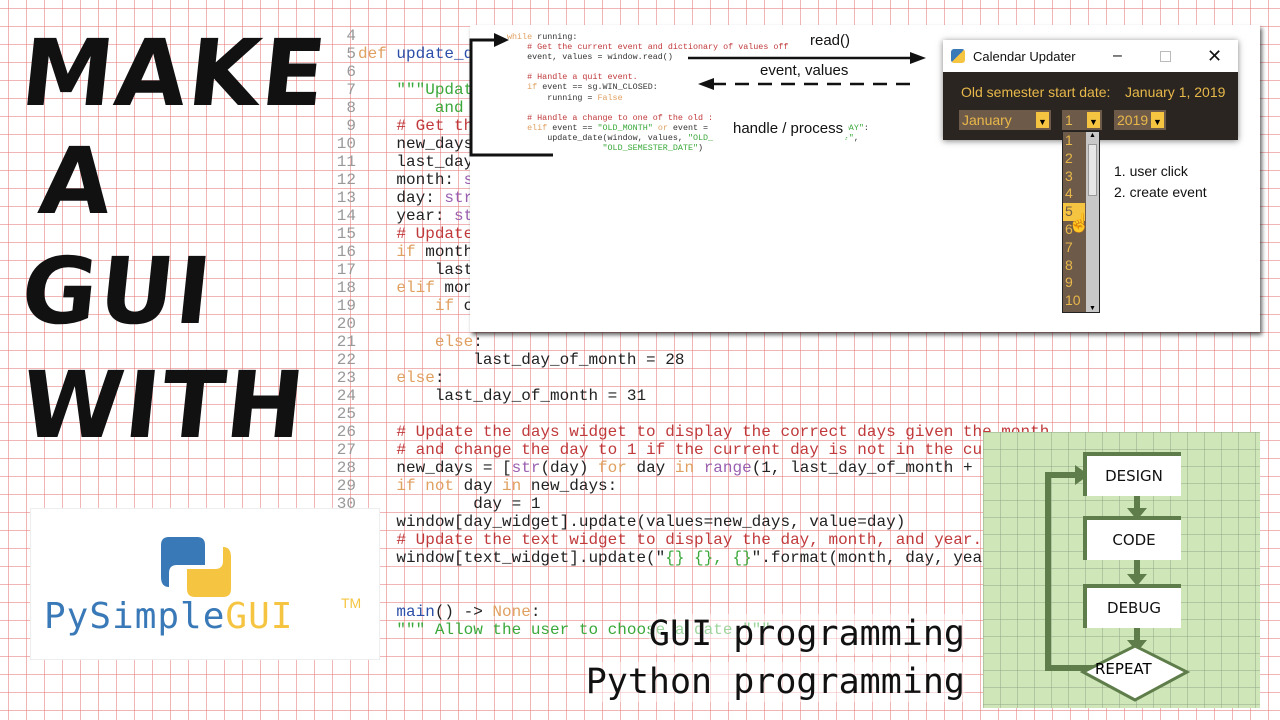 The image size is (1280, 720). Describe the element at coordinates (1121, 570) in the screenshot. I see `dev-cycle-diagram: DESIGN CODE DEBUG REPEAT` at that location.